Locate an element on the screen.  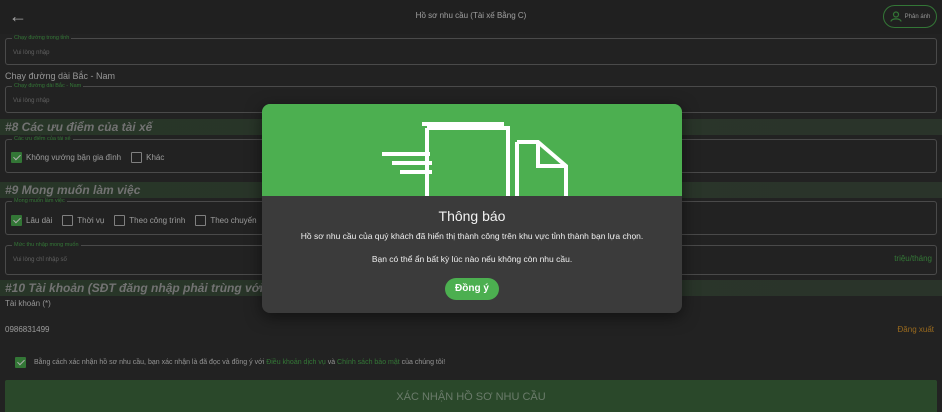
dialog-header is located at coordinates (472, 150).